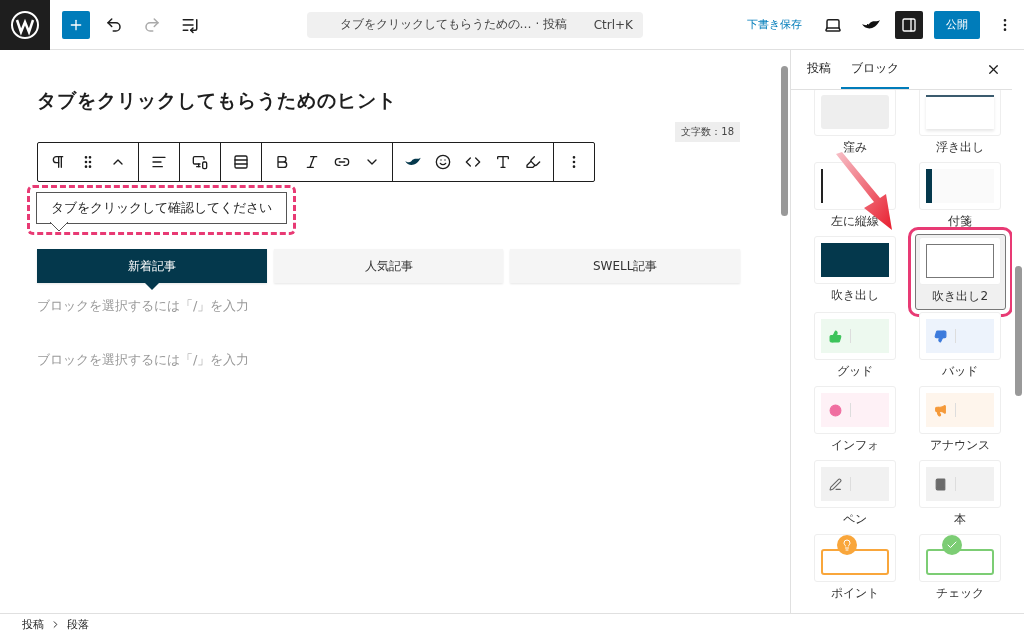  What do you see at coordinates (413, 162) in the screenshot?
I see `leaf-icon` at bounding box center [413, 162].